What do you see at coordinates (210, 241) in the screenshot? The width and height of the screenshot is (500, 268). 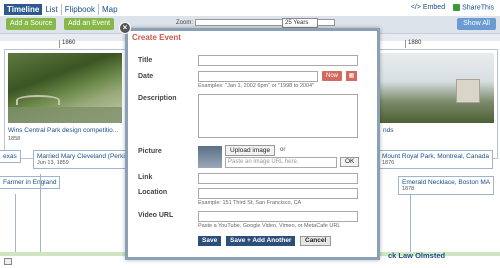 I see `save-button: Save` at bounding box center [210, 241].